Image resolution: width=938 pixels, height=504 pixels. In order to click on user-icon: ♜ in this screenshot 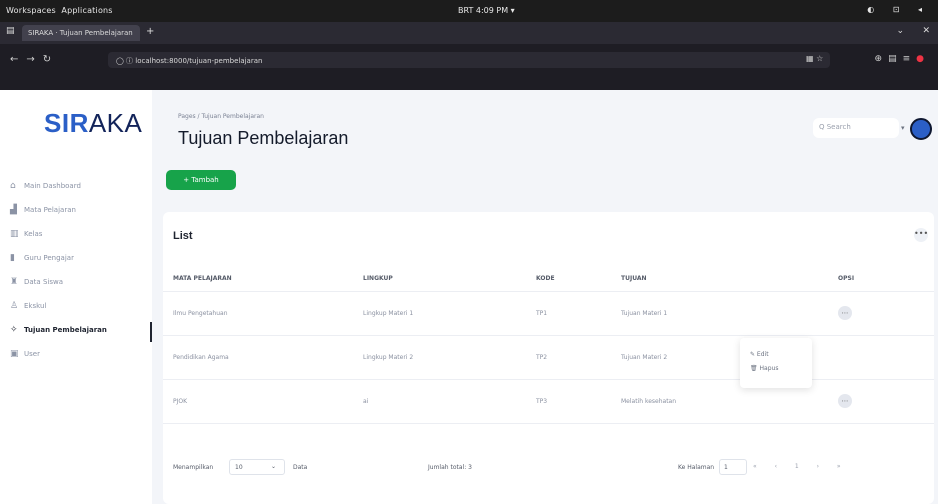, I will do `click(14, 282)`.